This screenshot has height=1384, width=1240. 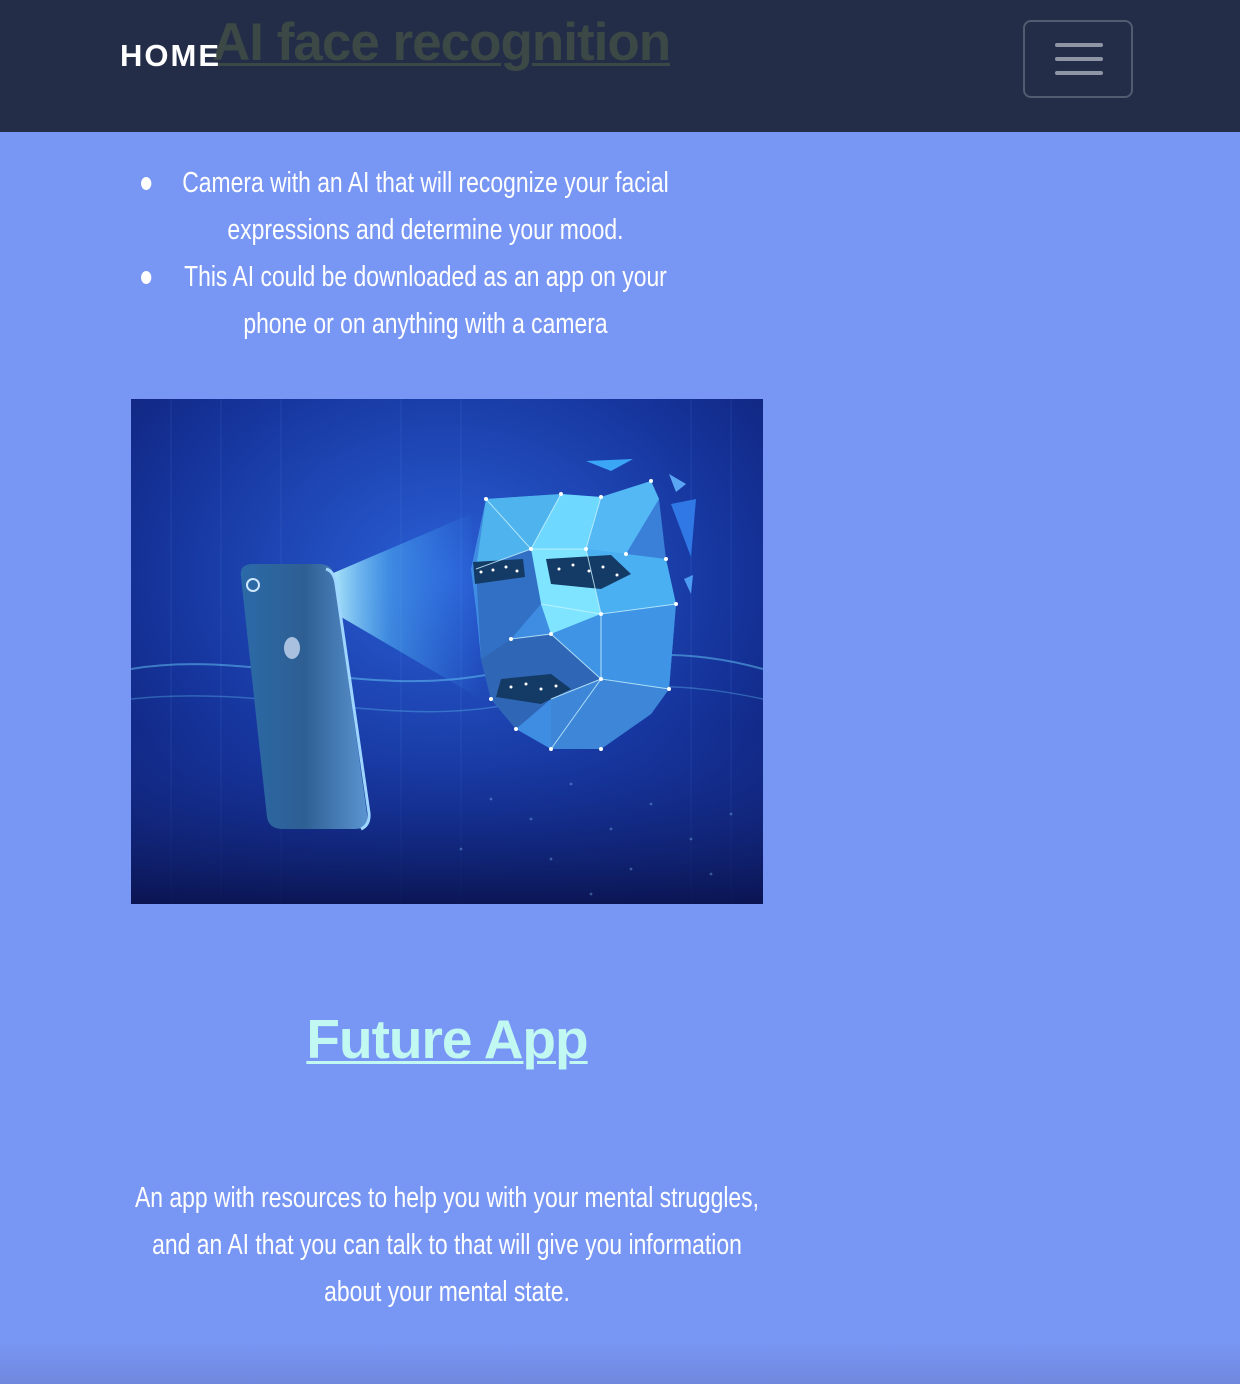 What do you see at coordinates (447, 1039) in the screenshot?
I see `future-app-heading: Future App` at bounding box center [447, 1039].